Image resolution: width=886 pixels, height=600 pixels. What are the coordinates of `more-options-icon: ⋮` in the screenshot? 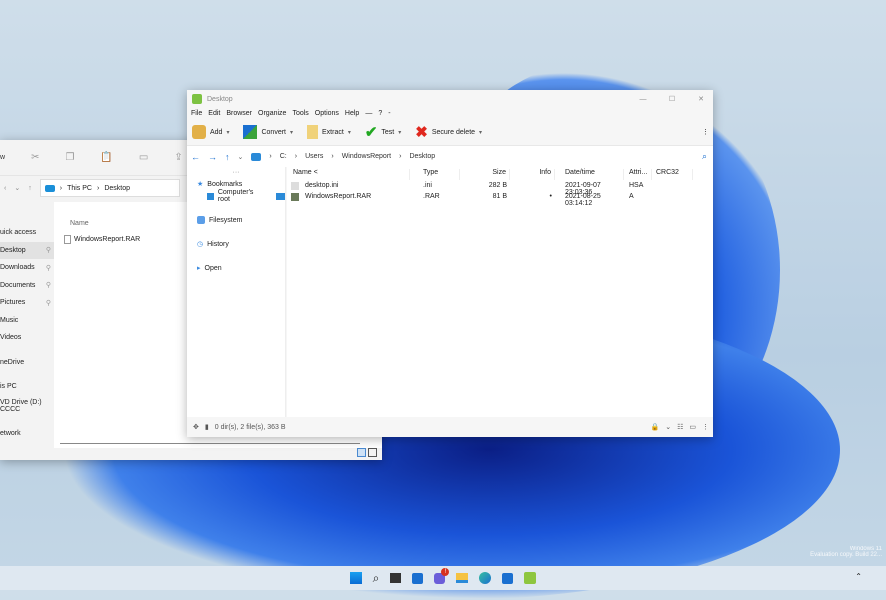 It's located at (707, 132).